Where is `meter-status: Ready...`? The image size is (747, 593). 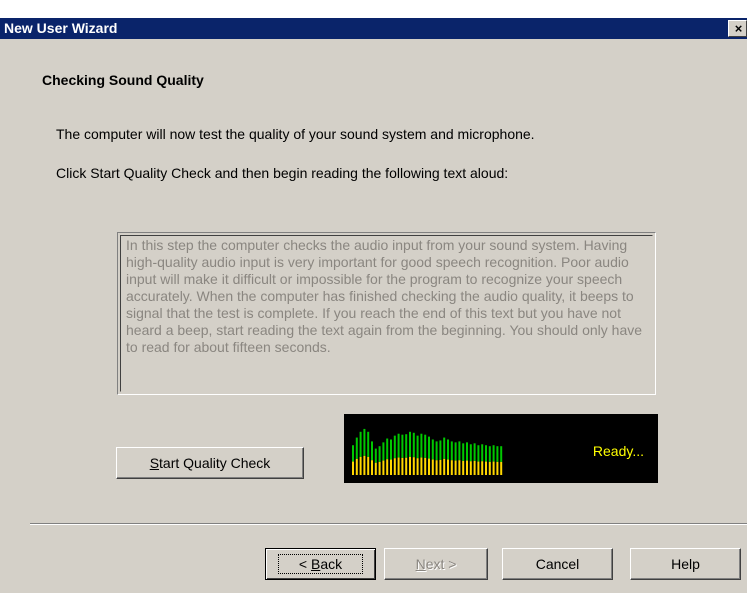
meter-status: Ready... is located at coordinates (618, 451).